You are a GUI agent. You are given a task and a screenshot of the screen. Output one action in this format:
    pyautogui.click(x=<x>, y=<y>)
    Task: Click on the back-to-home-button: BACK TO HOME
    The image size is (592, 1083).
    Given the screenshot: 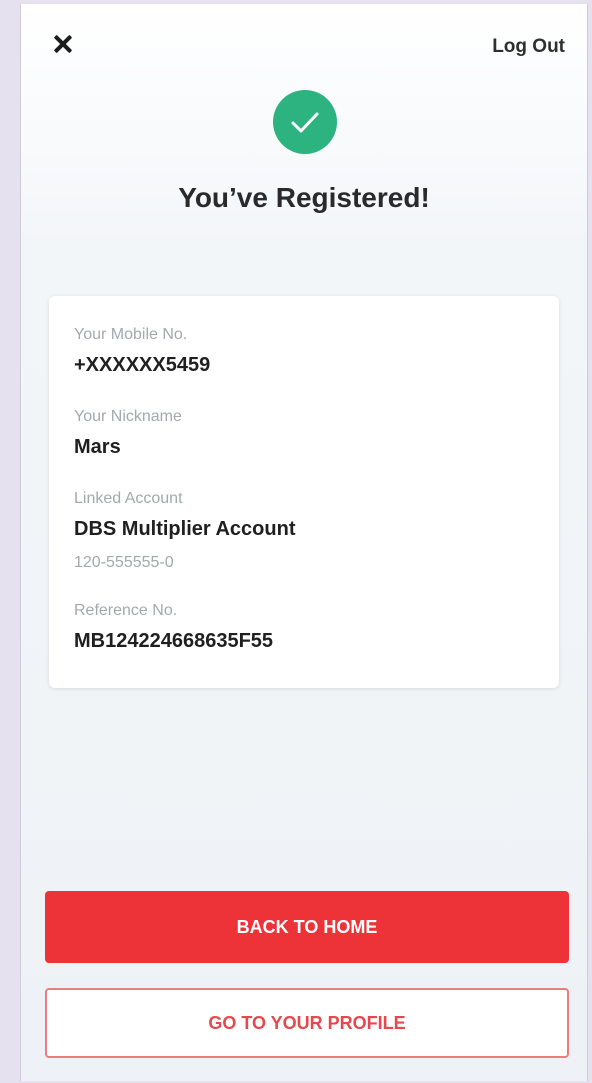 What is the action you would take?
    pyautogui.click(x=307, y=927)
    